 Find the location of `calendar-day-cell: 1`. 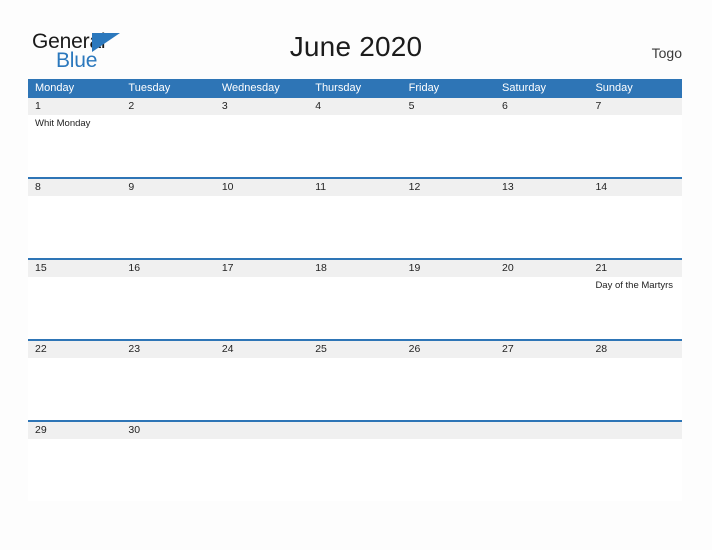

calendar-day-cell: 1 is located at coordinates (74, 106).